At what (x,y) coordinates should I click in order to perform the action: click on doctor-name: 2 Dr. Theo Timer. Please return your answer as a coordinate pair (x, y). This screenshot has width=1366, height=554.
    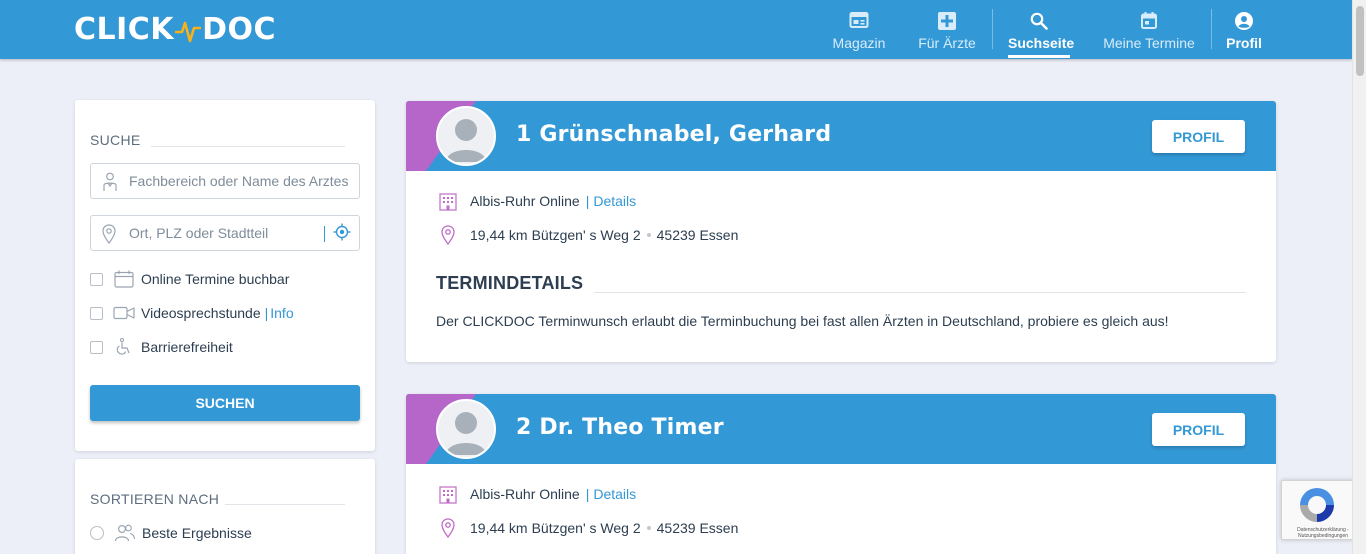
    Looking at the image, I should click on (620, 427).